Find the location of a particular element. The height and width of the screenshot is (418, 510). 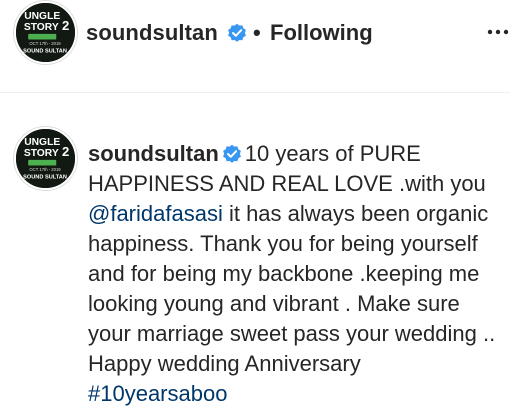

header-divider is located at coordinates (255, 92).